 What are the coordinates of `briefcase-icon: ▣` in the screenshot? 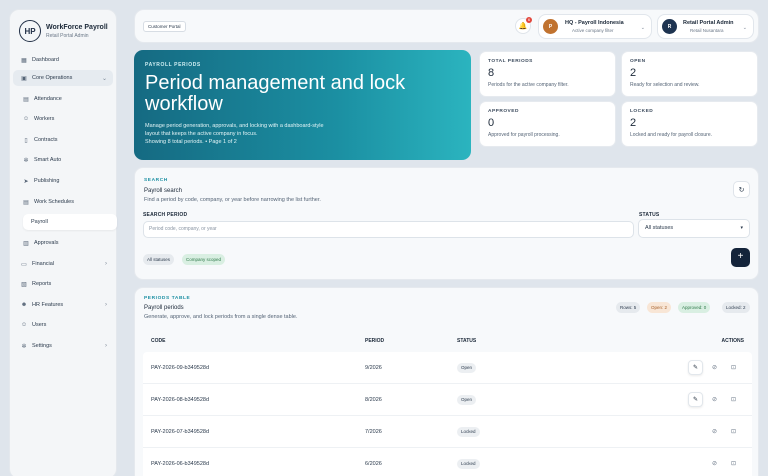 It's located at (24, 78).